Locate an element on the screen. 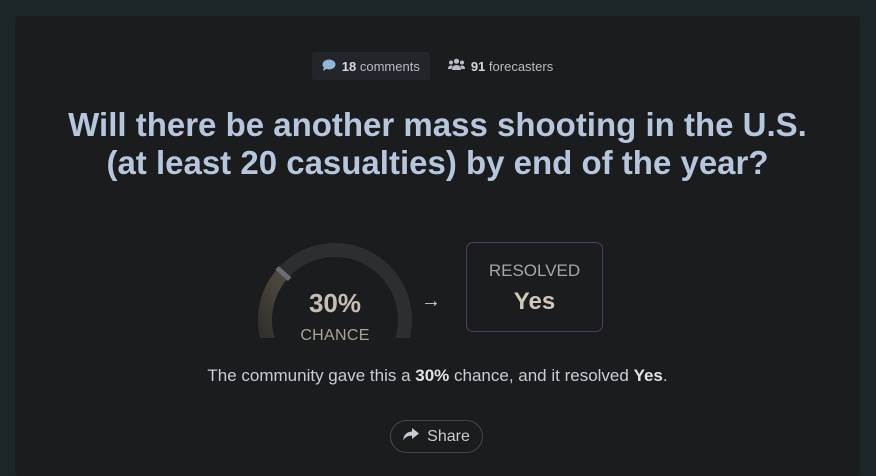 The image size is (876, 476). question-meta: 18 comments 91 forecasters is located at coordinates (437, 66).